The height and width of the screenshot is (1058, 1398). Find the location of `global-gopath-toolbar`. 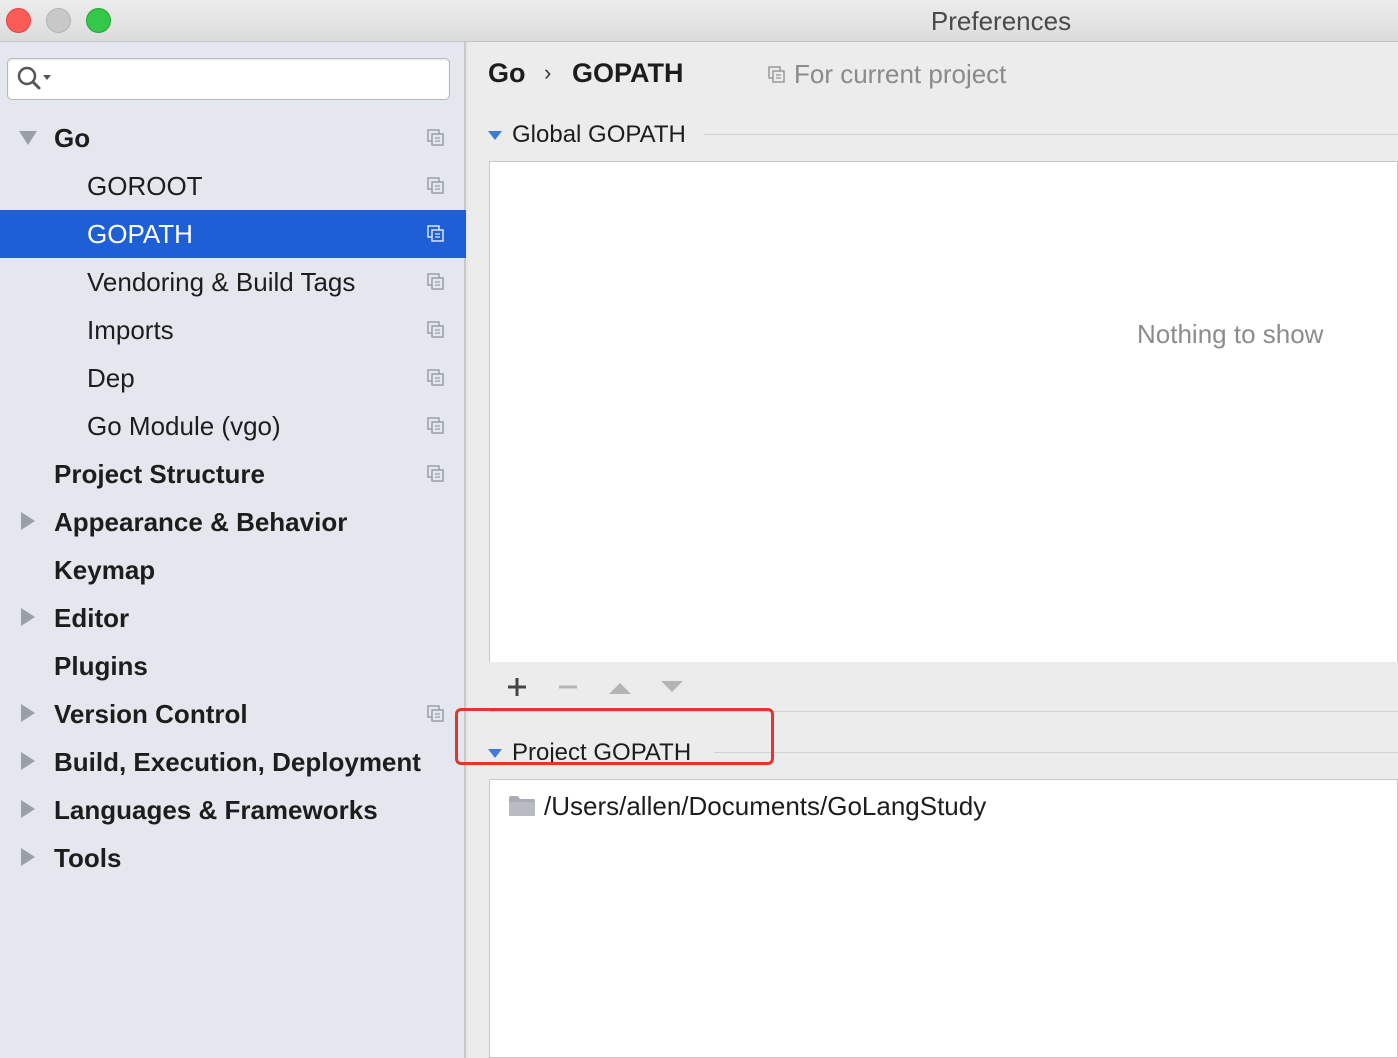

global-gopath-toolbar is located at coordinates (943, 687).